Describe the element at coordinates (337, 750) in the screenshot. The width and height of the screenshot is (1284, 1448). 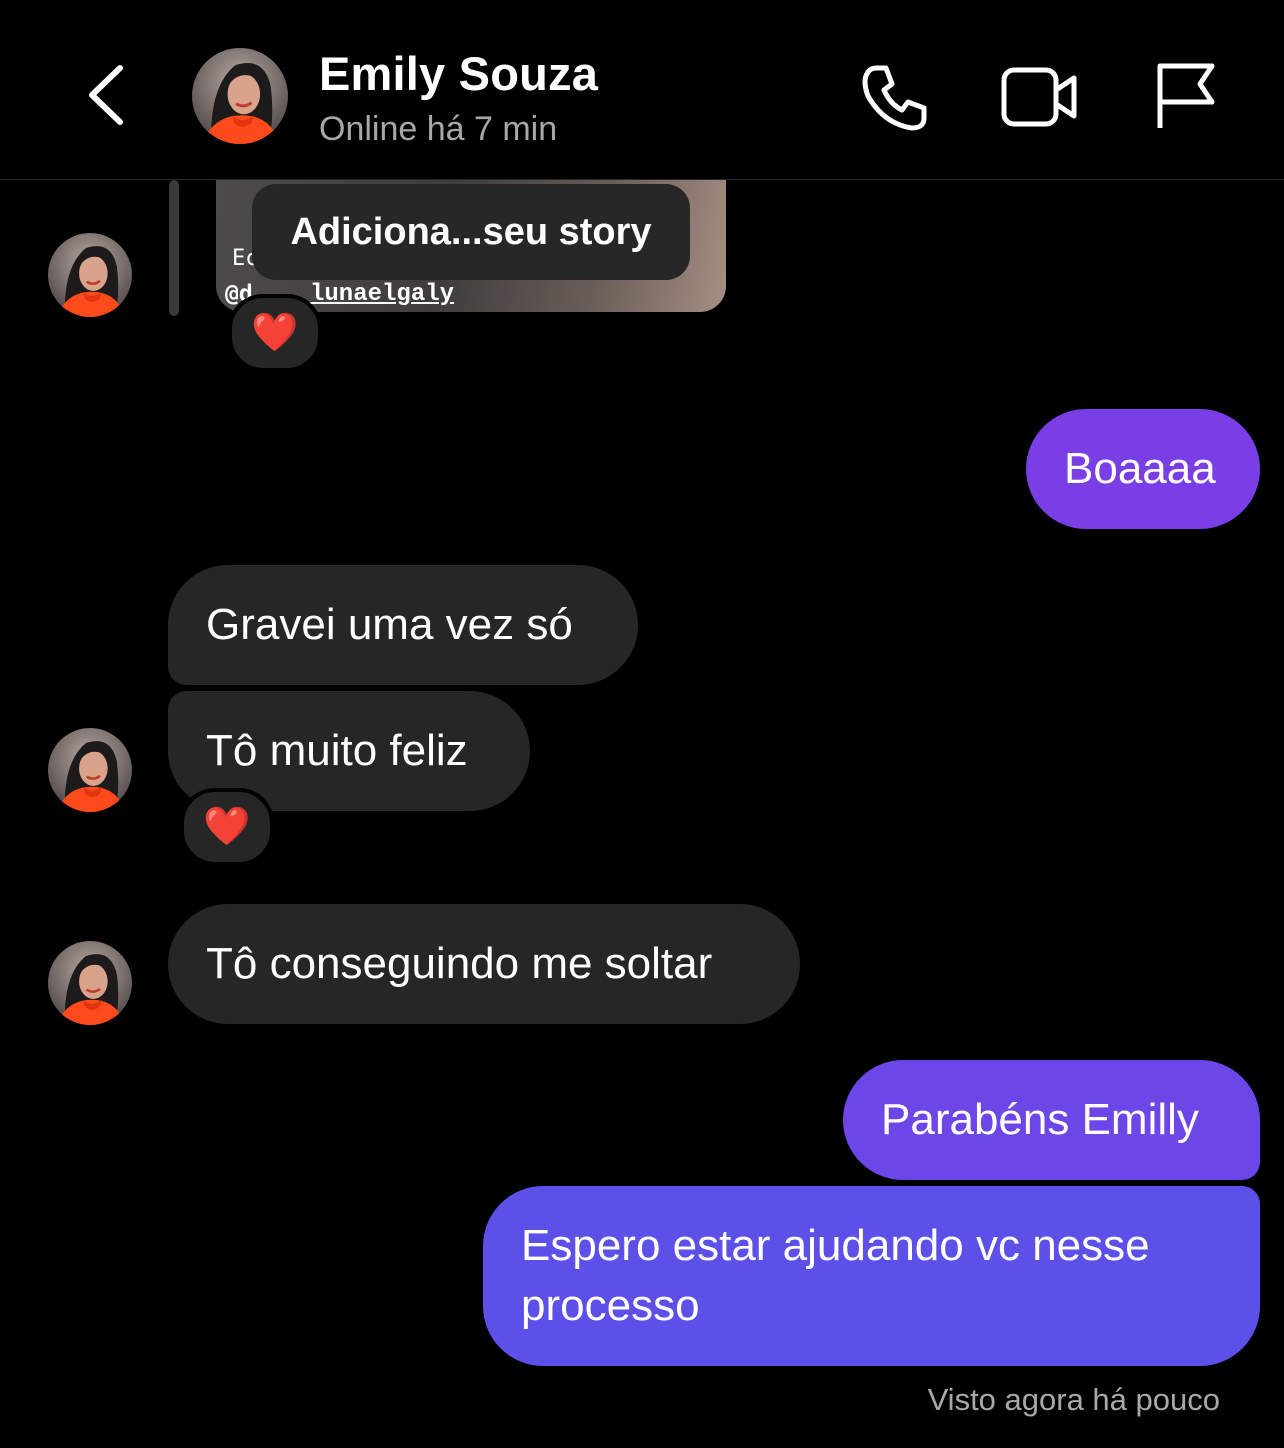
I see `message-text: Tô muito feliz` at that location.